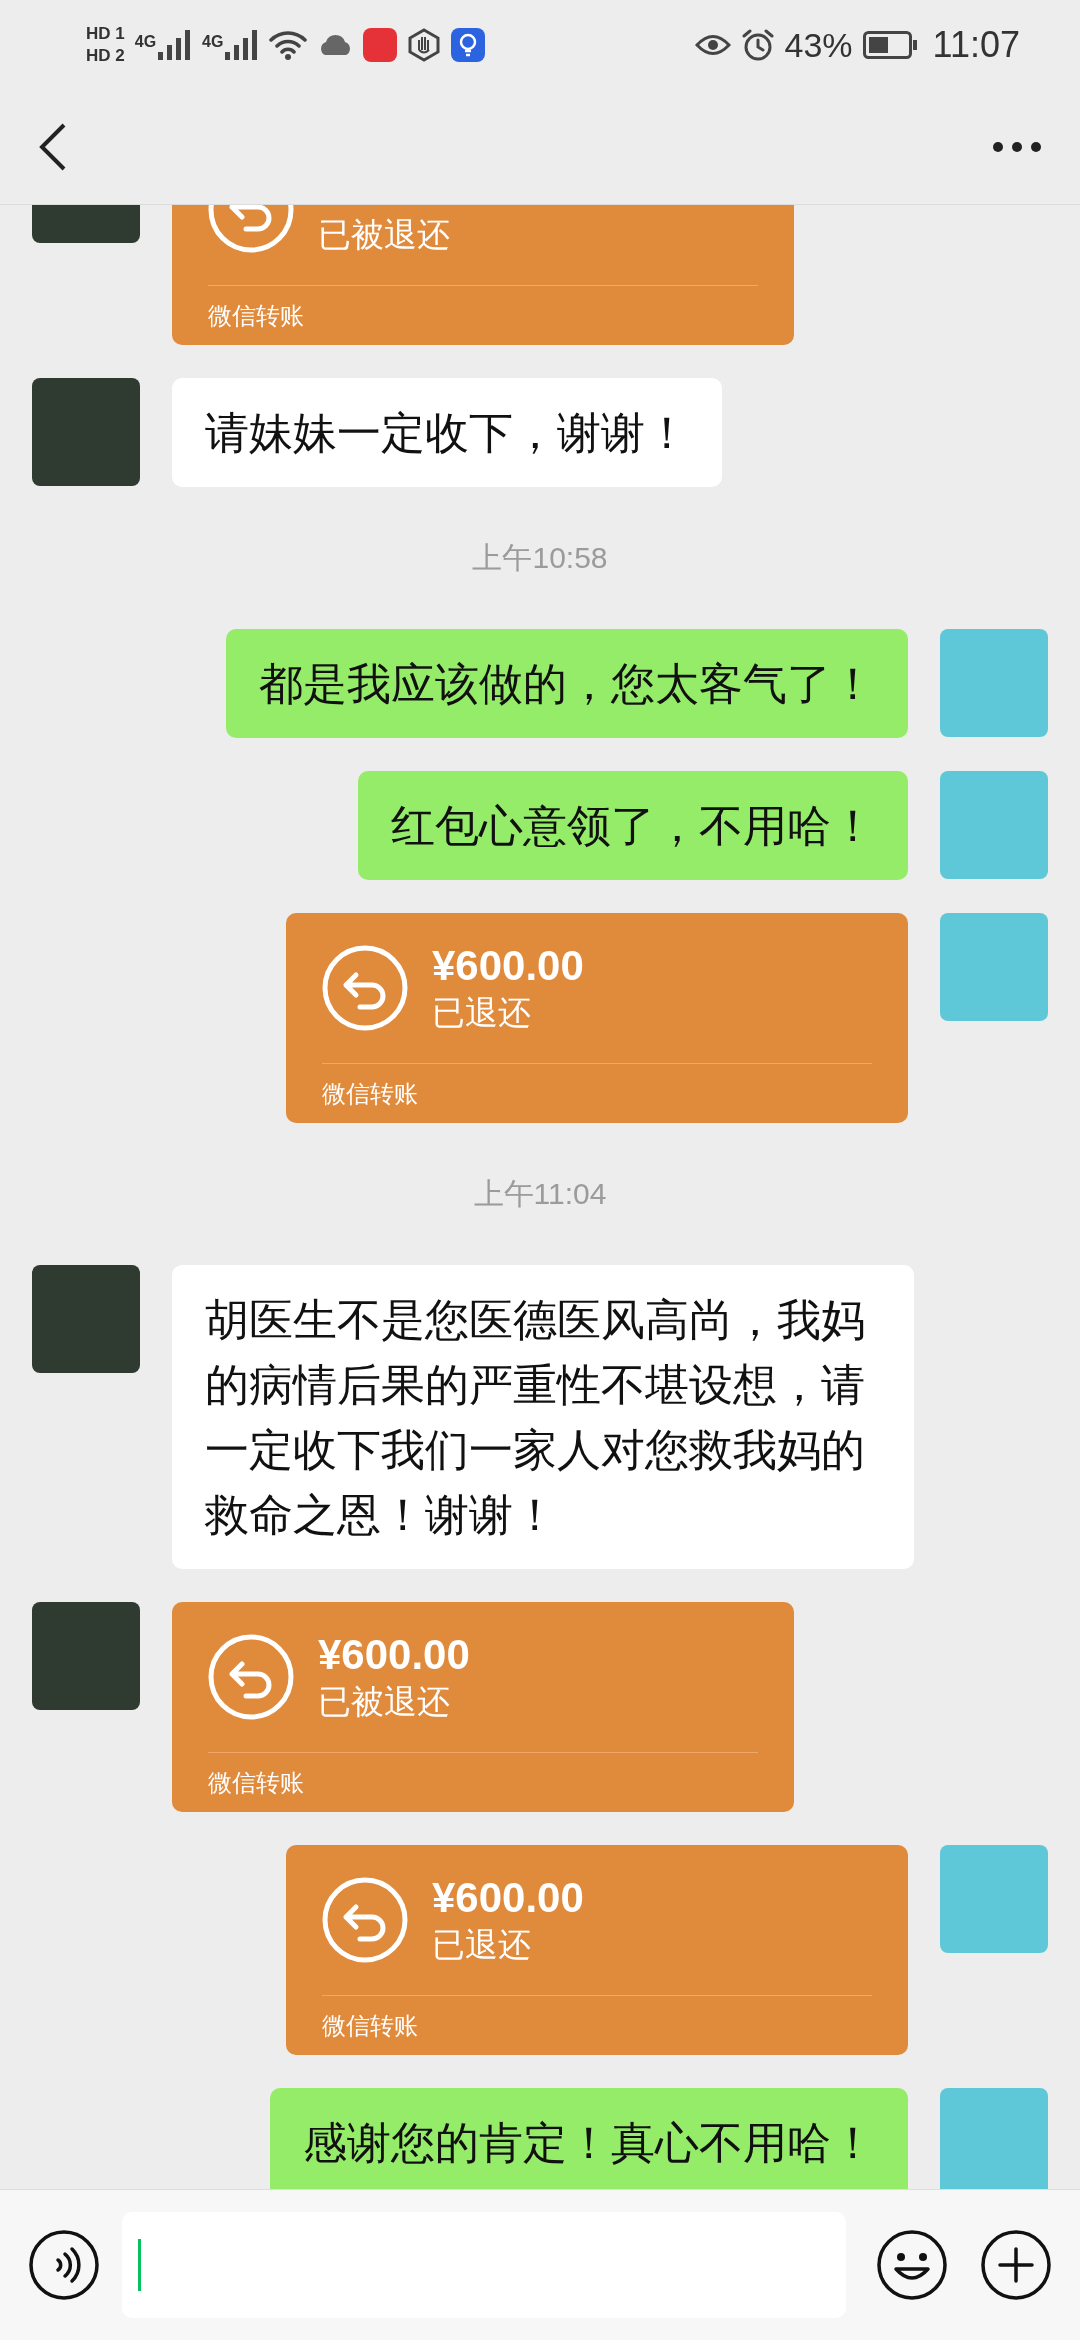 The width and height of the screenshot is (1080, 2340). I want to click on battery-percentage: 43%, so click(818, 45).